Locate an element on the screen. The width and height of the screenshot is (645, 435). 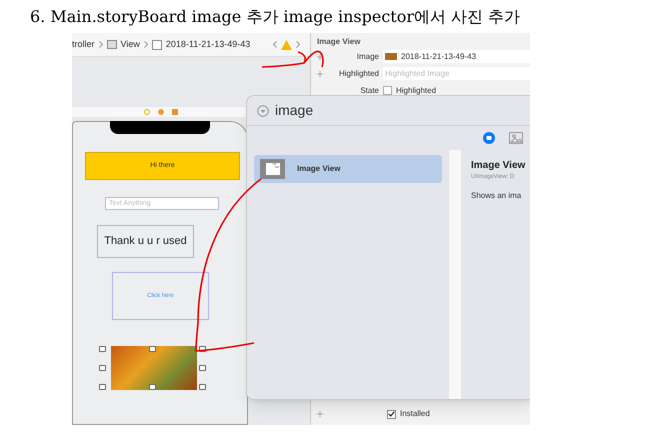
checkmark-icon is located at coordinates (391, 414).